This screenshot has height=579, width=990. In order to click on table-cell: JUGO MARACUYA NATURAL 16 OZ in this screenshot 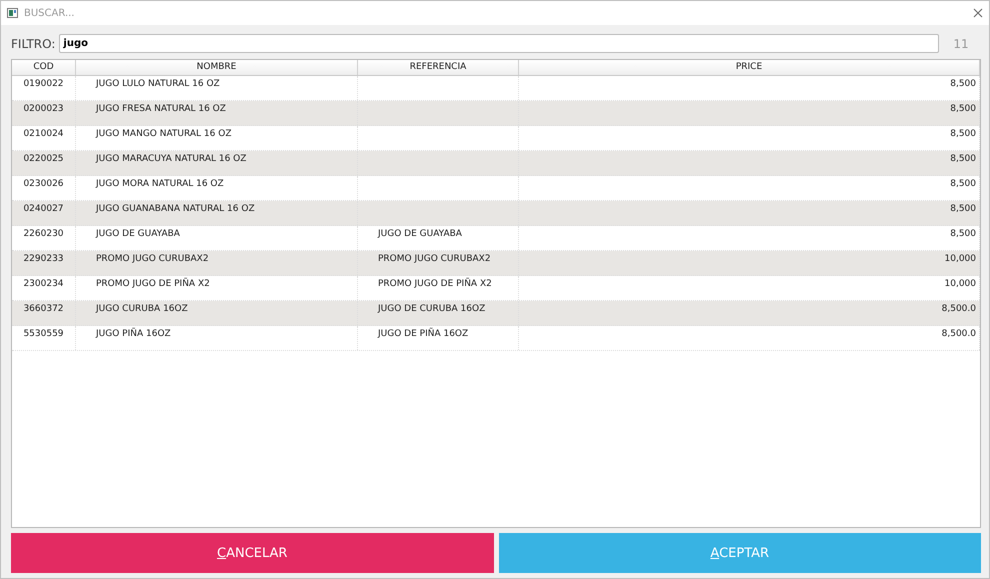, I will do `click(171, 159)`.